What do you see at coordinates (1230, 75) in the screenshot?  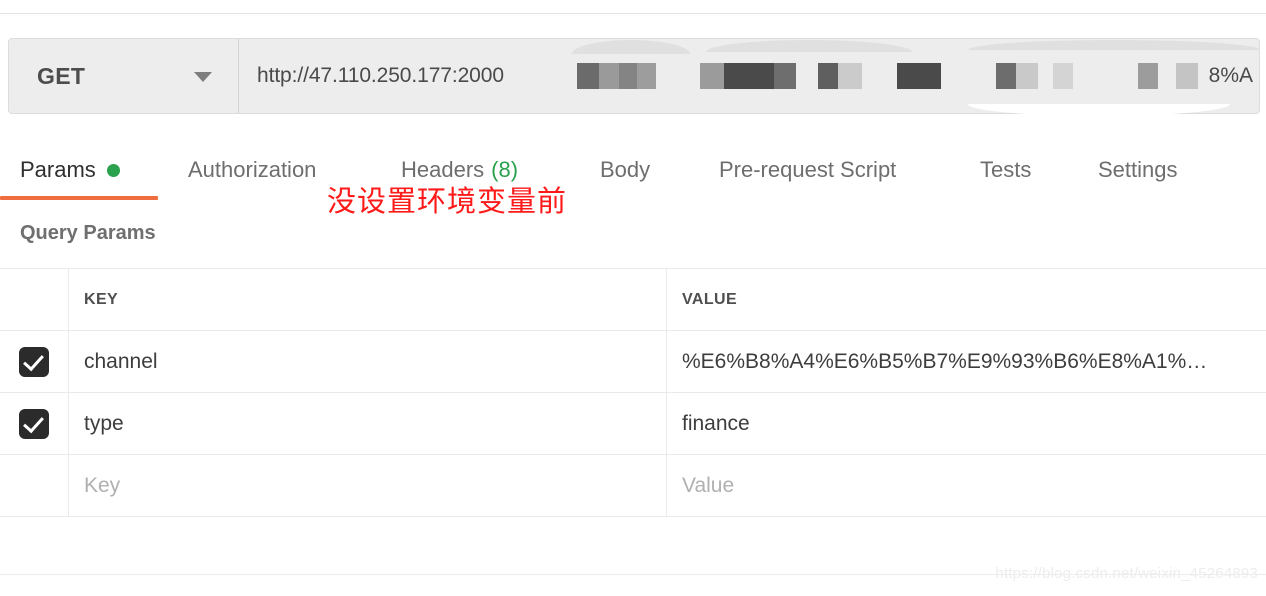 I see `request-url-tail-text: 8%A` at bounding box center [1230, 75].